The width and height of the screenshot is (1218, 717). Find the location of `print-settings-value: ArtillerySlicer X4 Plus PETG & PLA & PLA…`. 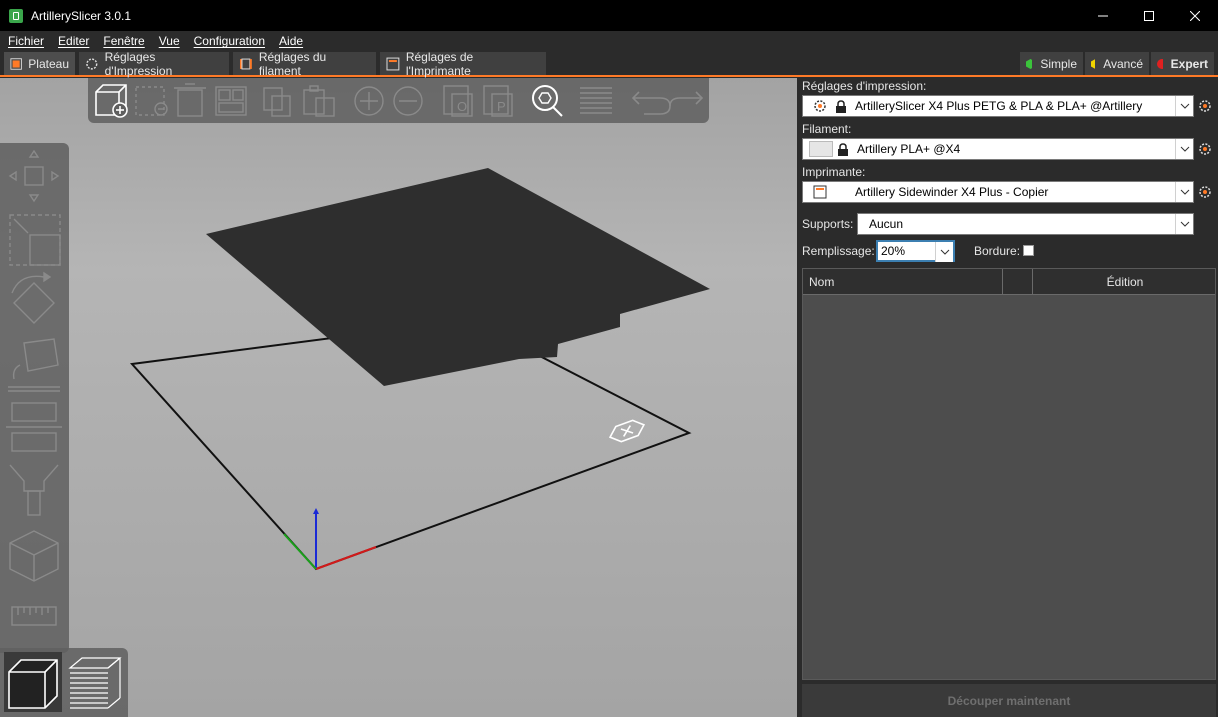

print-settings-value: ArtillerySlicer X4 Plus PETG & PLA & PLA… is located at coordinates (999, 106).